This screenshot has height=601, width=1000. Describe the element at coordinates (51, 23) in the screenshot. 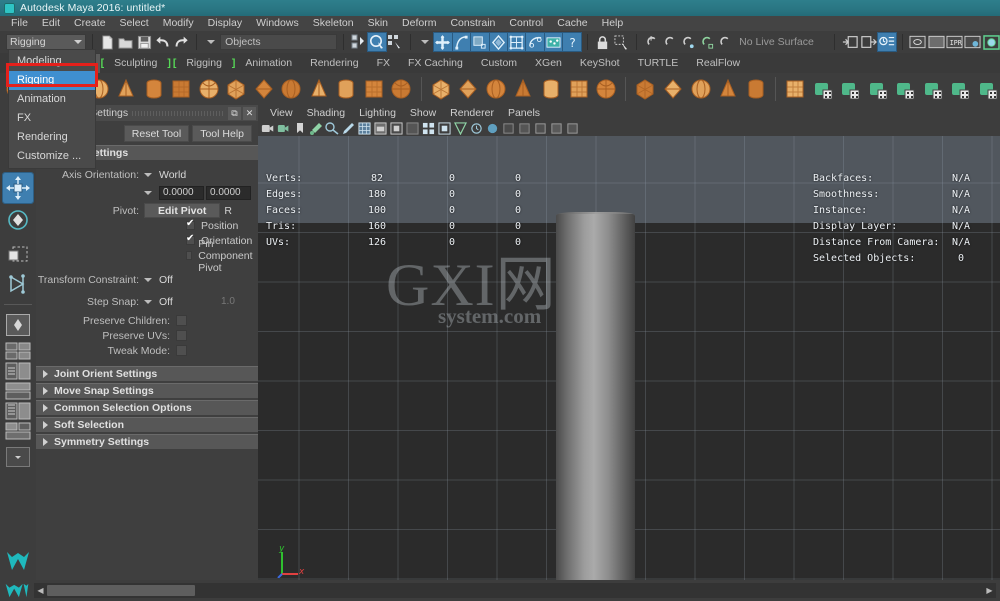

I see `menu-item-edit: Edit` at that location.